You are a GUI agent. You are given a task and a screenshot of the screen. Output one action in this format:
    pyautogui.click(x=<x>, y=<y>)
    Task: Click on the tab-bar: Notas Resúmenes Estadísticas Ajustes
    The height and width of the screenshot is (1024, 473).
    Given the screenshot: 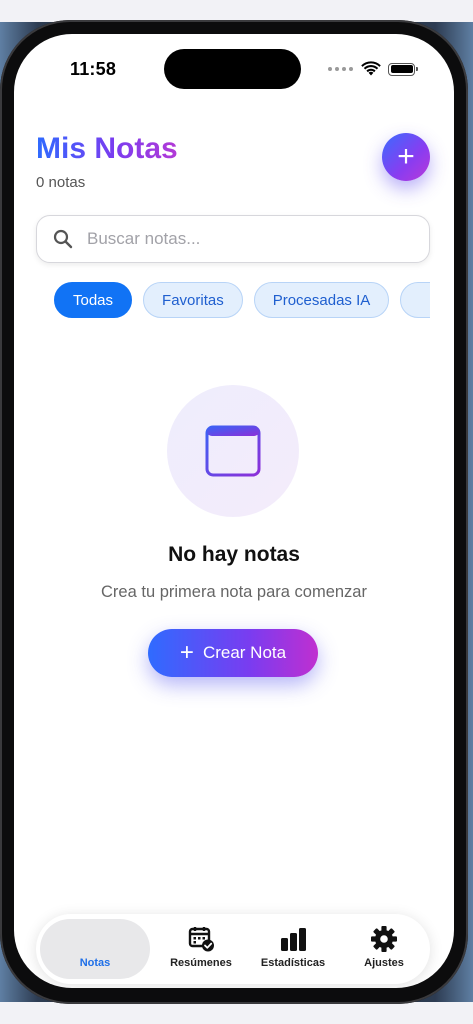 What is the action you would take?
    pyautogui.click(x=233, y=949)
    